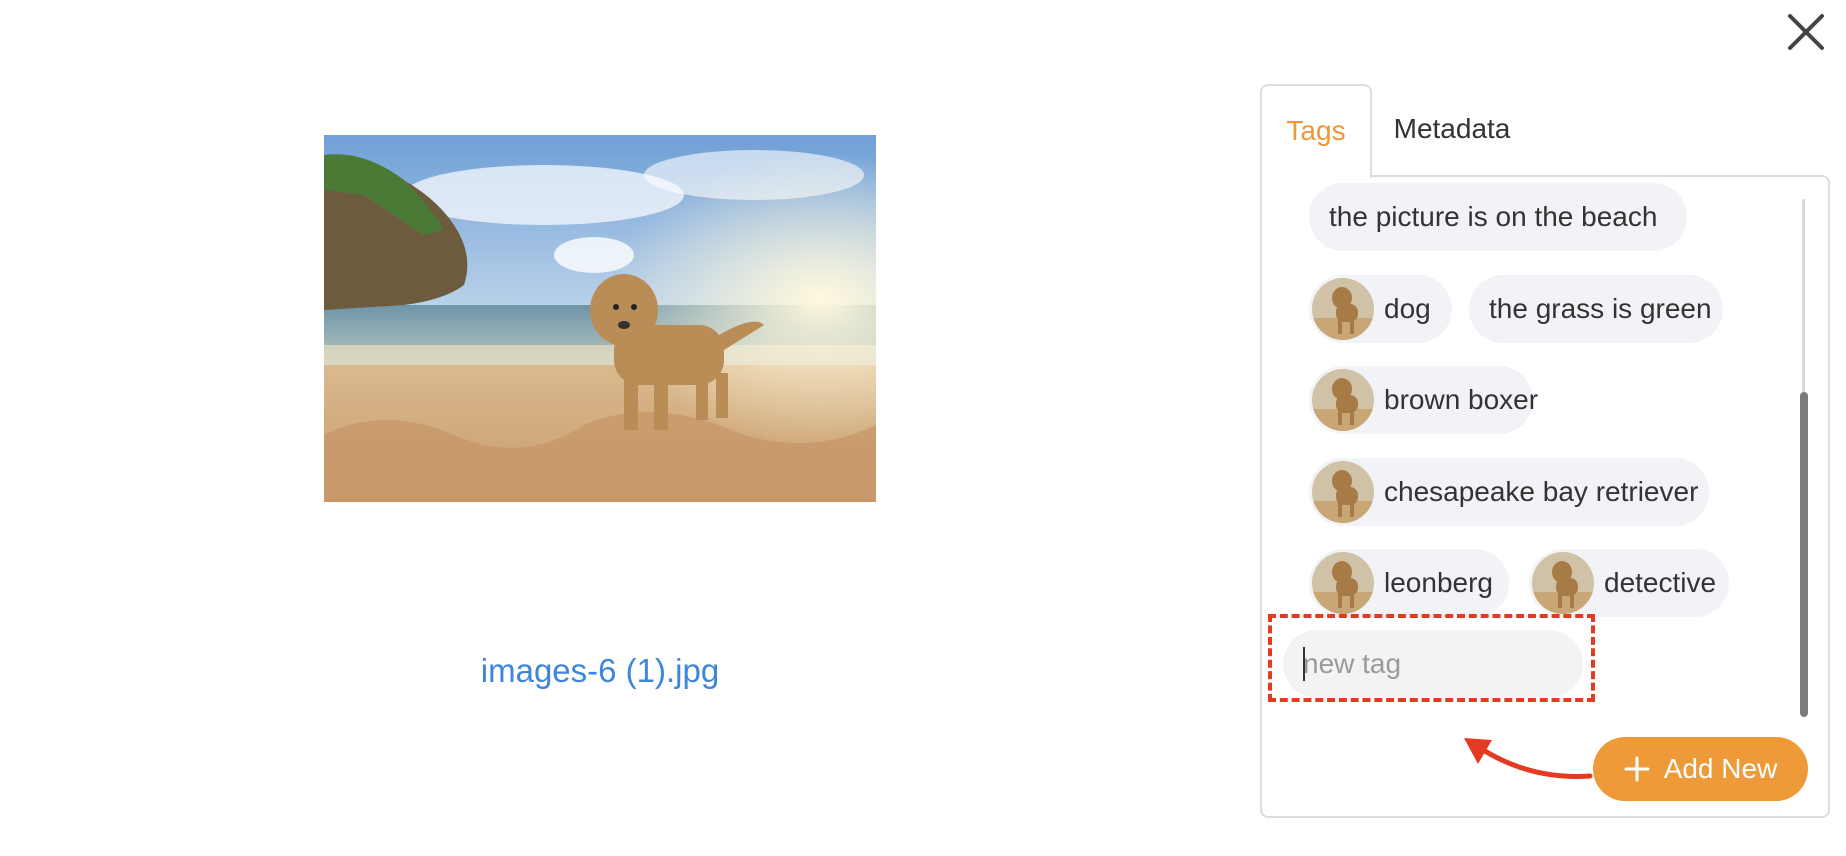 This screenshot has height=856, width=1846. What do you see at coordinates (1660, 582) in the screenshot?
I see `tag-label: detective` at bounding box center [1660, 582].